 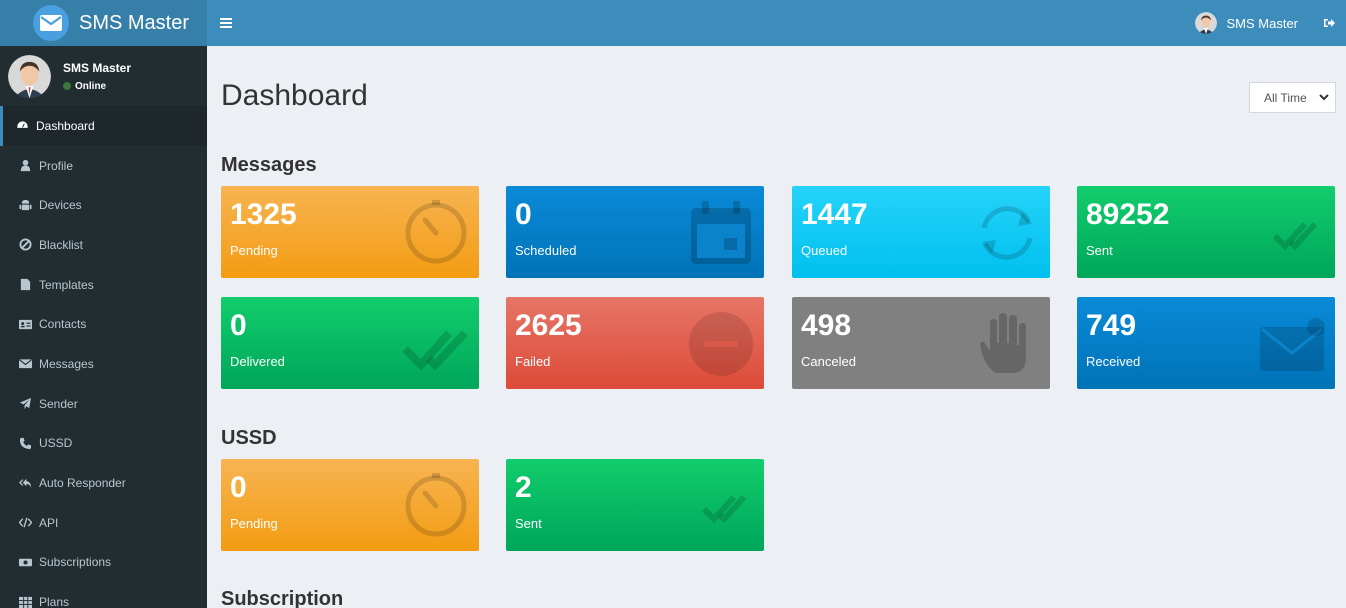 I want to click on messages-section-title: Messages, so click(x=269, y=165).